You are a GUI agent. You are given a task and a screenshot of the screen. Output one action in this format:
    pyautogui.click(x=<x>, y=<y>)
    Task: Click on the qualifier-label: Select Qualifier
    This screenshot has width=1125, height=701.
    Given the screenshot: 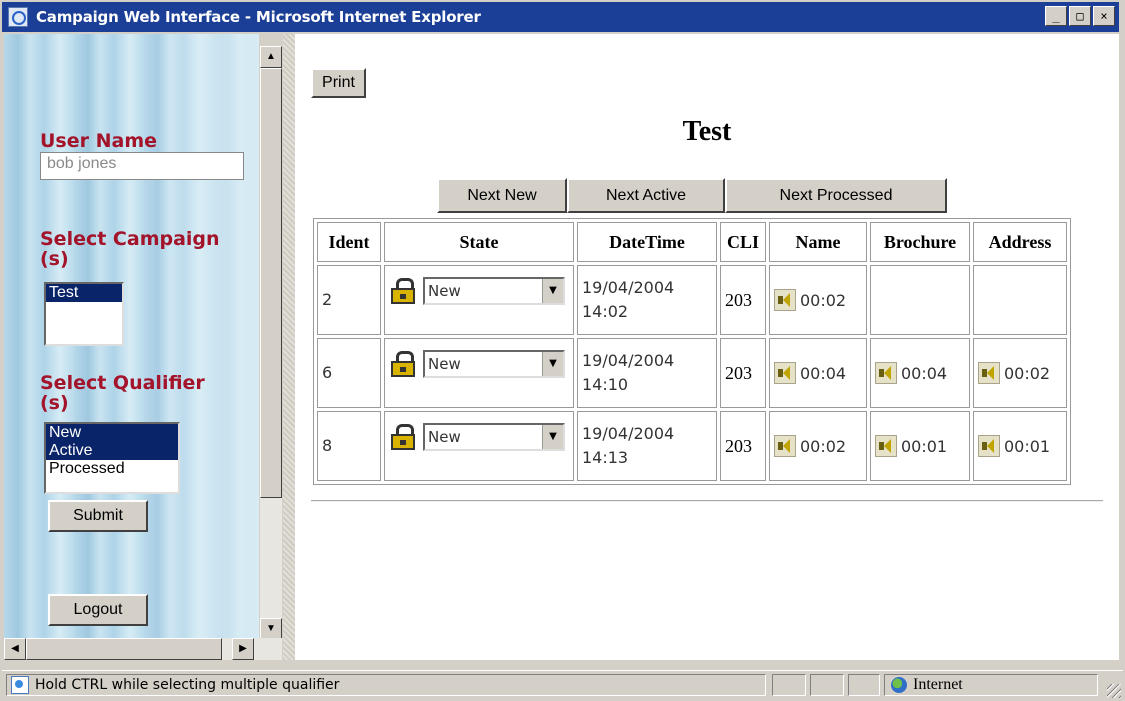 What is the action you would take?
    pyautogui.click(x=122, y=383)
    